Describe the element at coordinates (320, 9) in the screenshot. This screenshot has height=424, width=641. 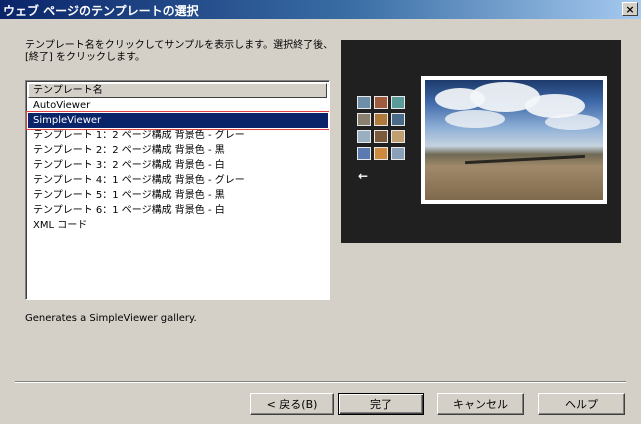
I see `title-bar: ウェブ ページのテンプレートの選択 ×` at that location.